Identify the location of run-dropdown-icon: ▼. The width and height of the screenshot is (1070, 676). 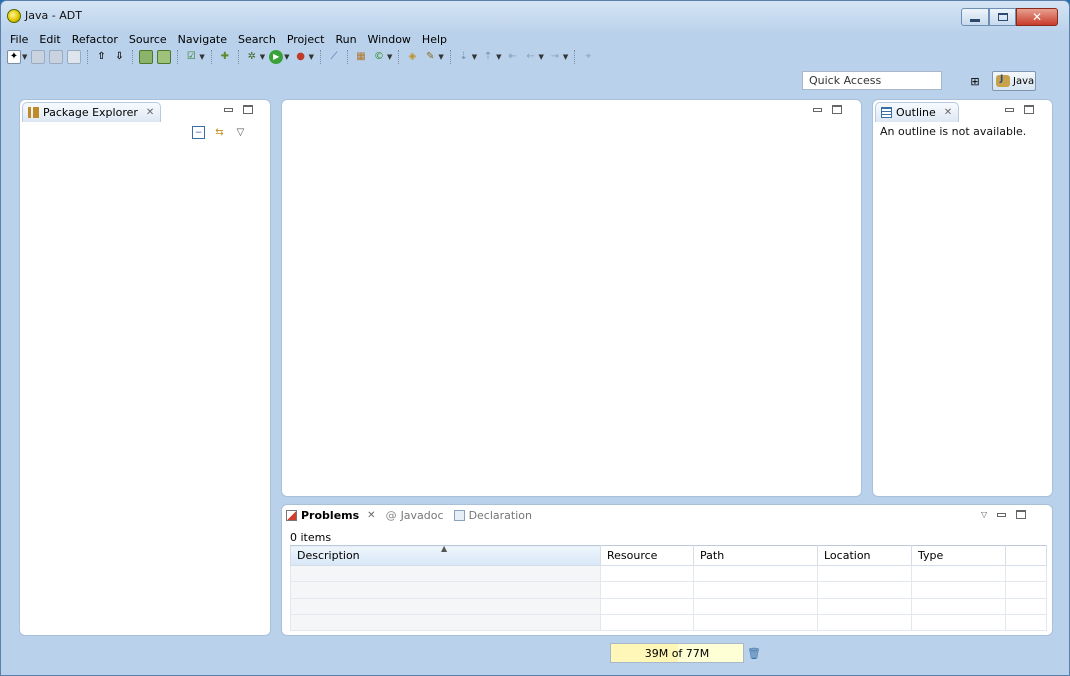
(286, 57).